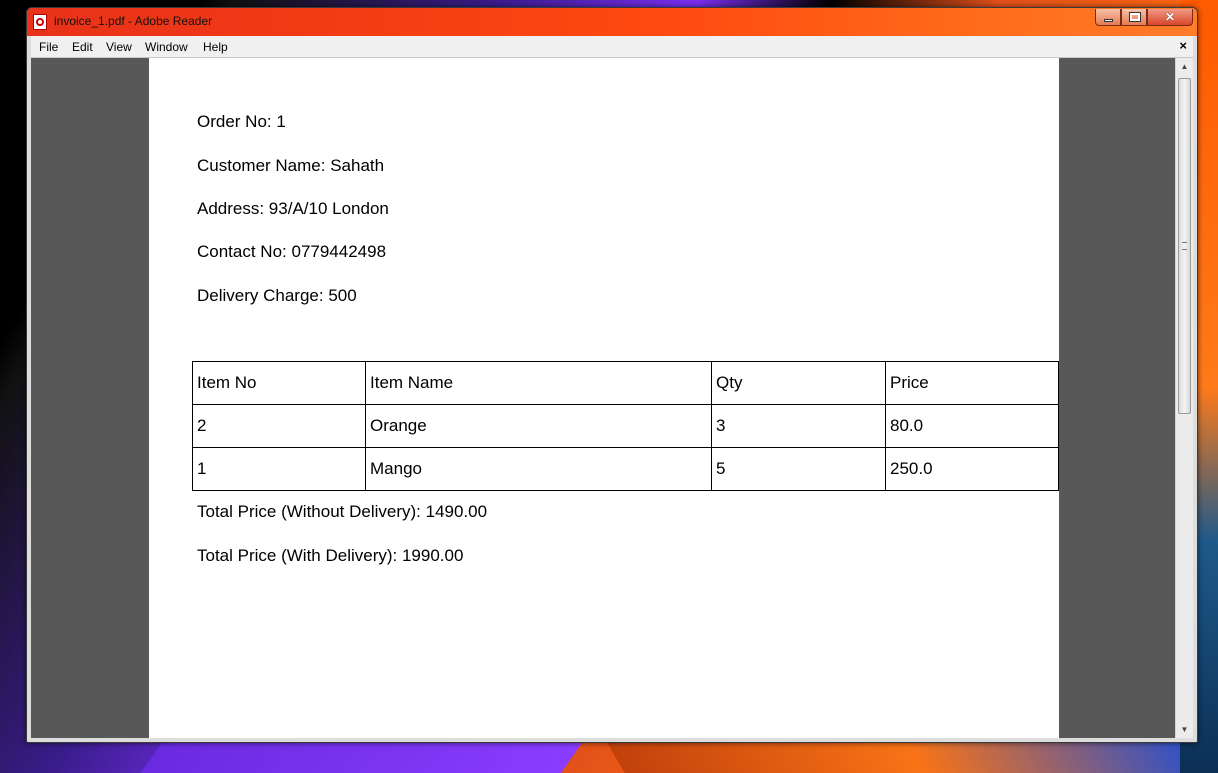 Image resolution: width=1218 pixels, height=773 pixels. I want to click on pdf-icon, so click(40, 22).